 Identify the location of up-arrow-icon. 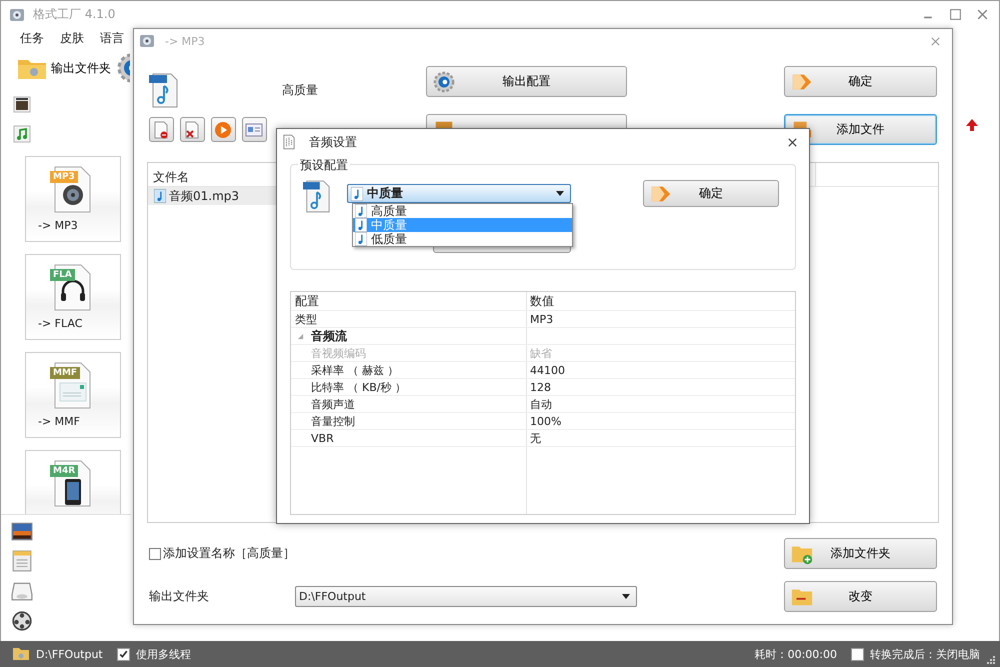
(972, 125).